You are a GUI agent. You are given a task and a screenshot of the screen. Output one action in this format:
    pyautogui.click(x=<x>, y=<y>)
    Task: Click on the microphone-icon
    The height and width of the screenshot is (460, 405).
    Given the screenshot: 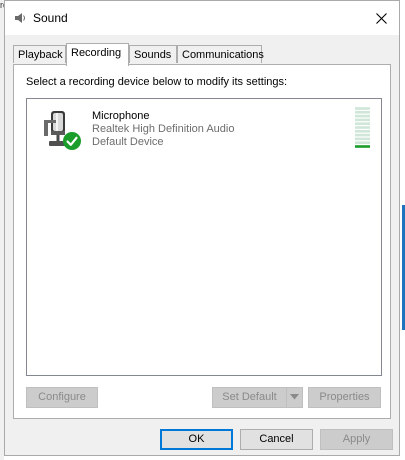 What is the action you would take?
    pyautogui.click(x=62, y=130)
    